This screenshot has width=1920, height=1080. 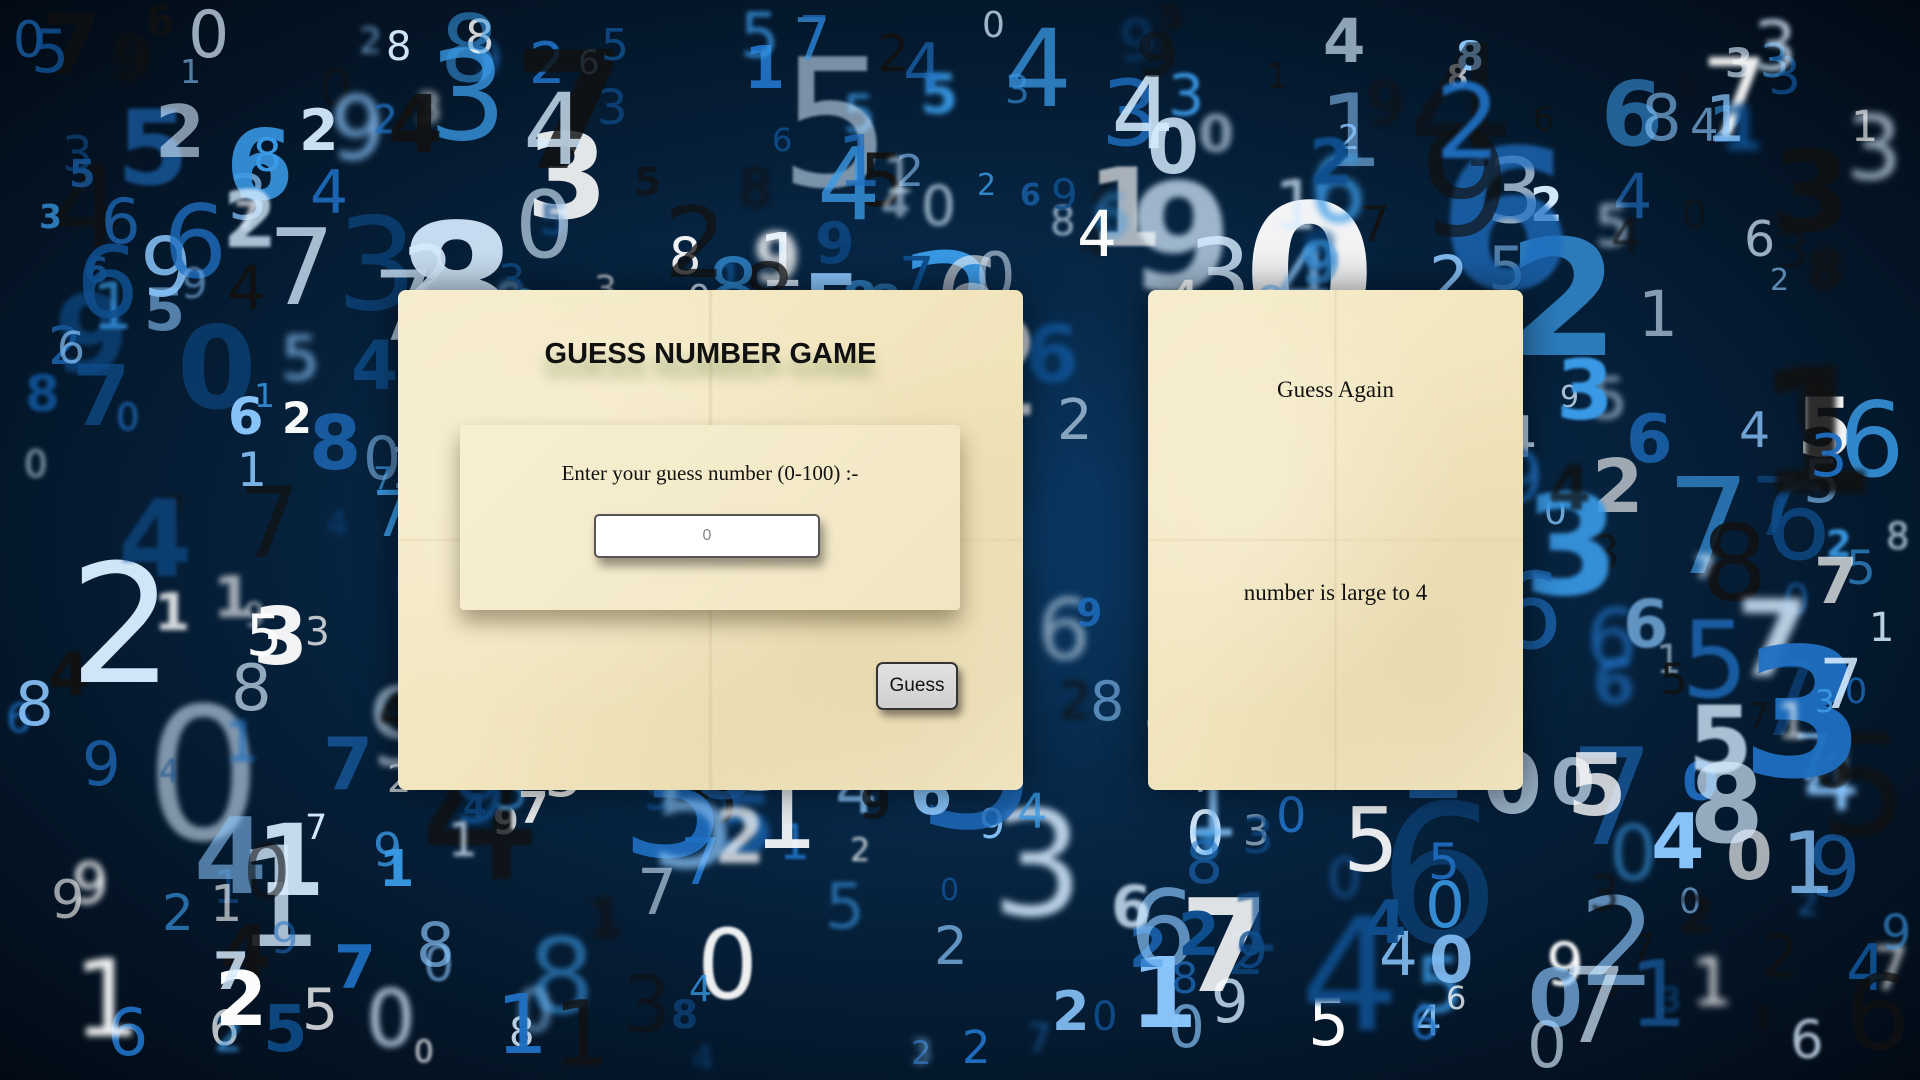 What do you see at coordinates (710, 473) in the screenshot?
I see `guess-prompt-label: Enter your guess number (0-100) :-` at bounding box center [710, 473].